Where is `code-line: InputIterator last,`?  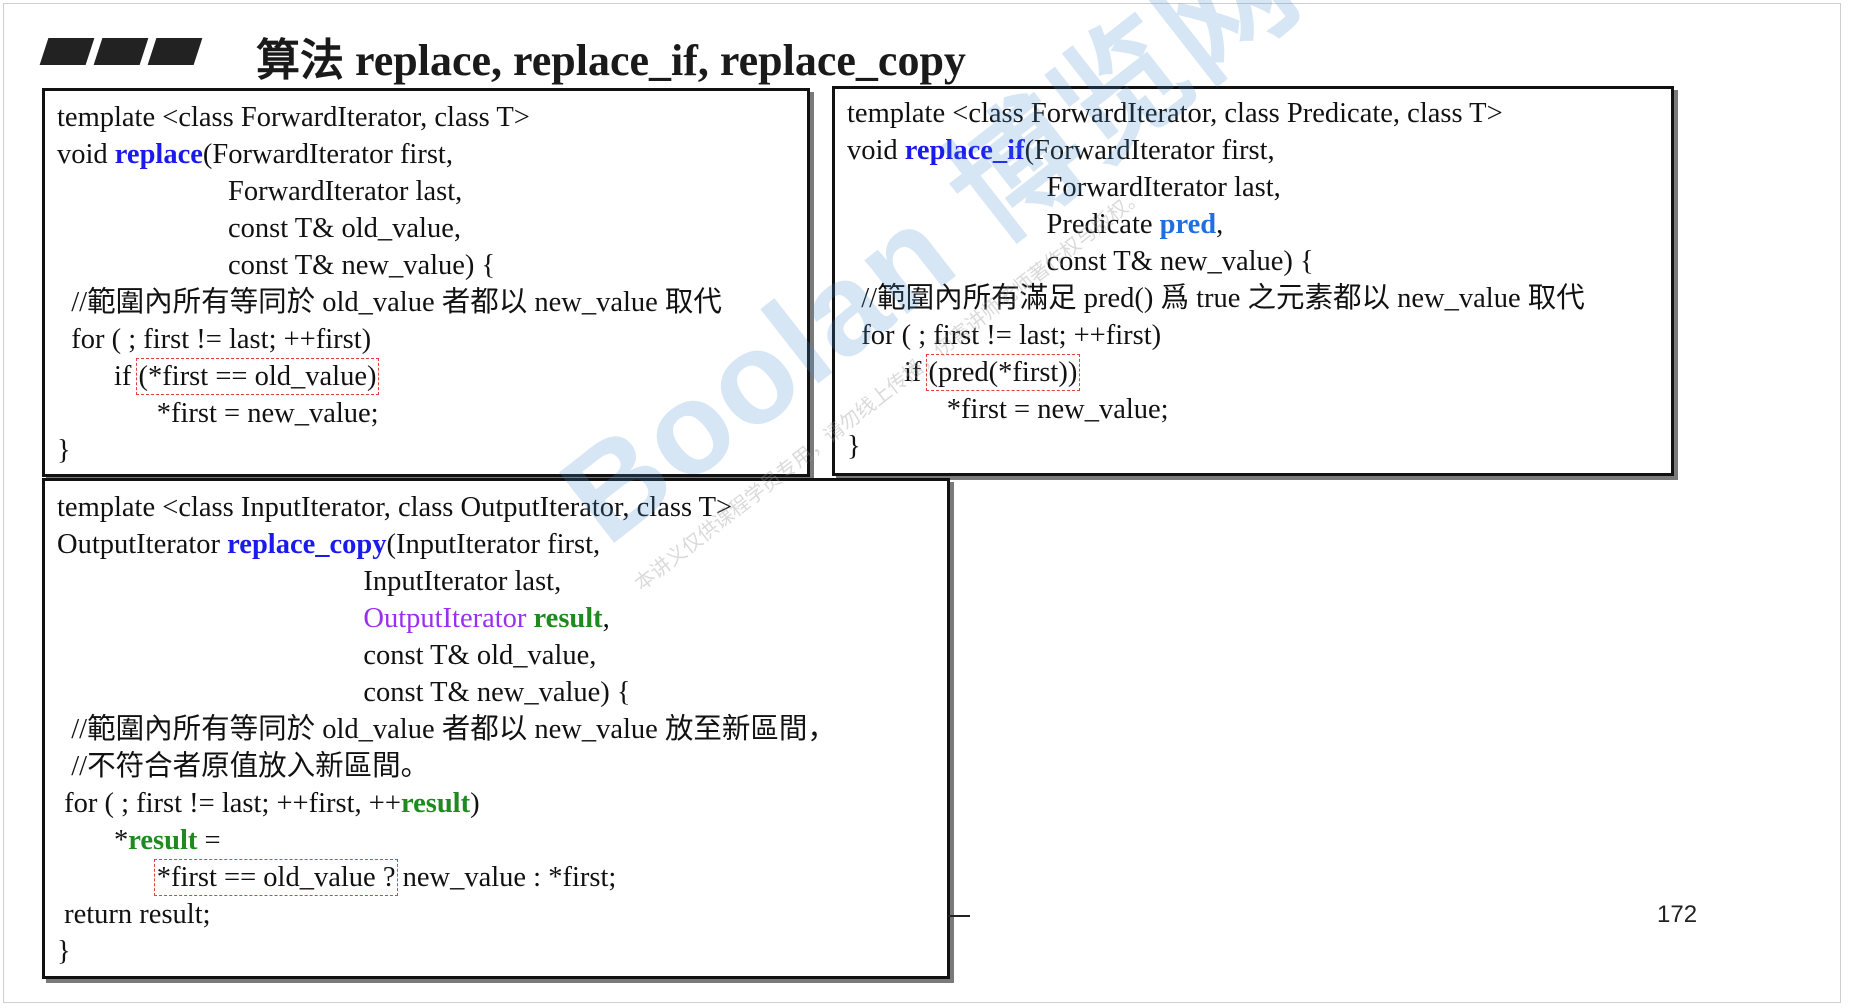
code-line: InputIterator last, is located at coordinates (446, 581).